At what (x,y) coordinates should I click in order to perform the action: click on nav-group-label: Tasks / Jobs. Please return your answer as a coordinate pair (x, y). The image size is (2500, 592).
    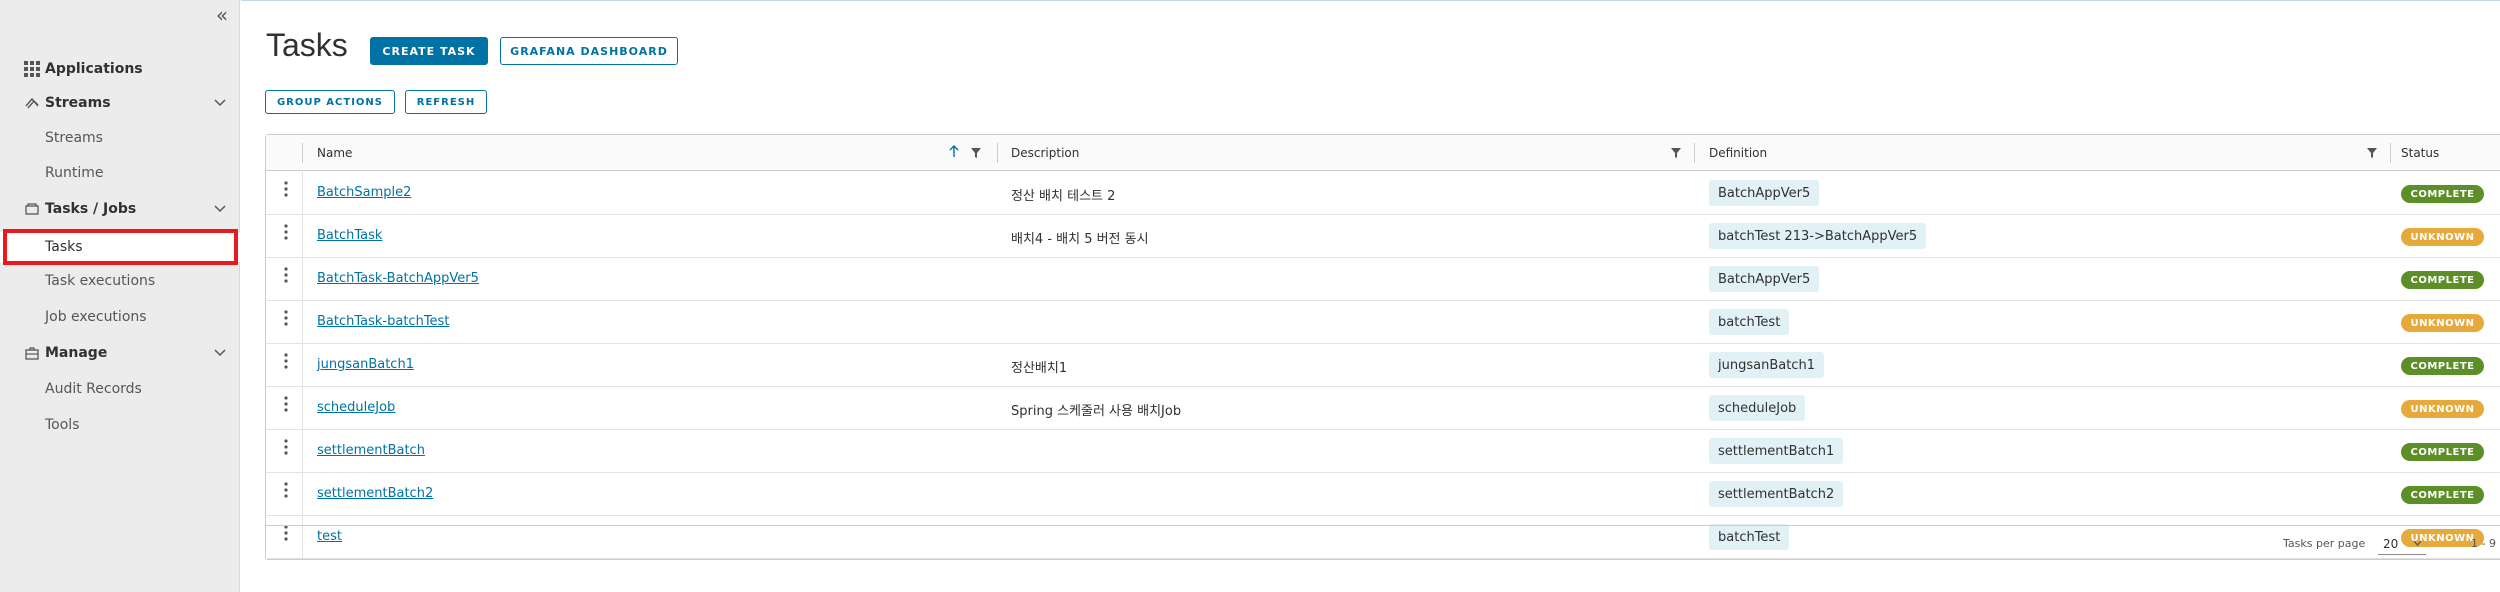
    Looking at the image, I should click on (91, 209).